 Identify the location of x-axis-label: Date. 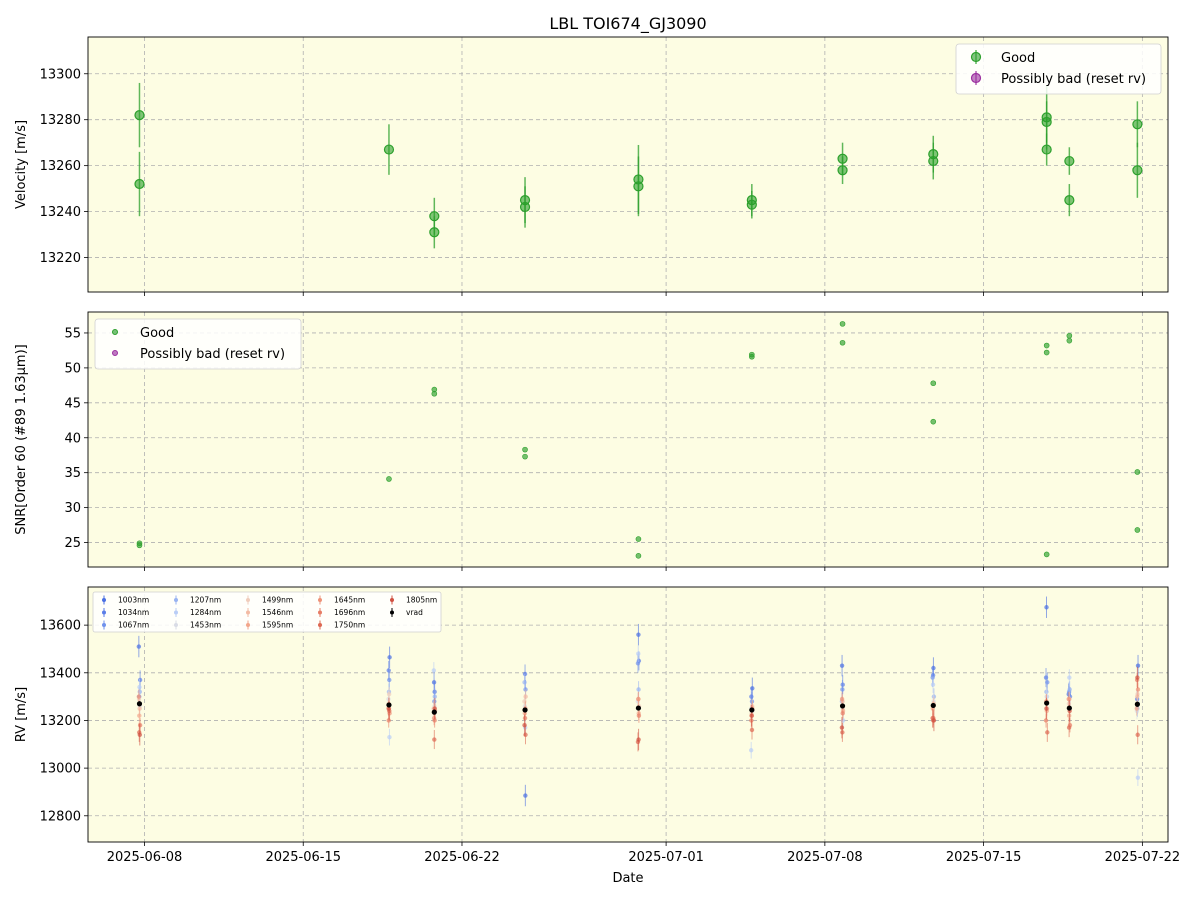
(627, 878).